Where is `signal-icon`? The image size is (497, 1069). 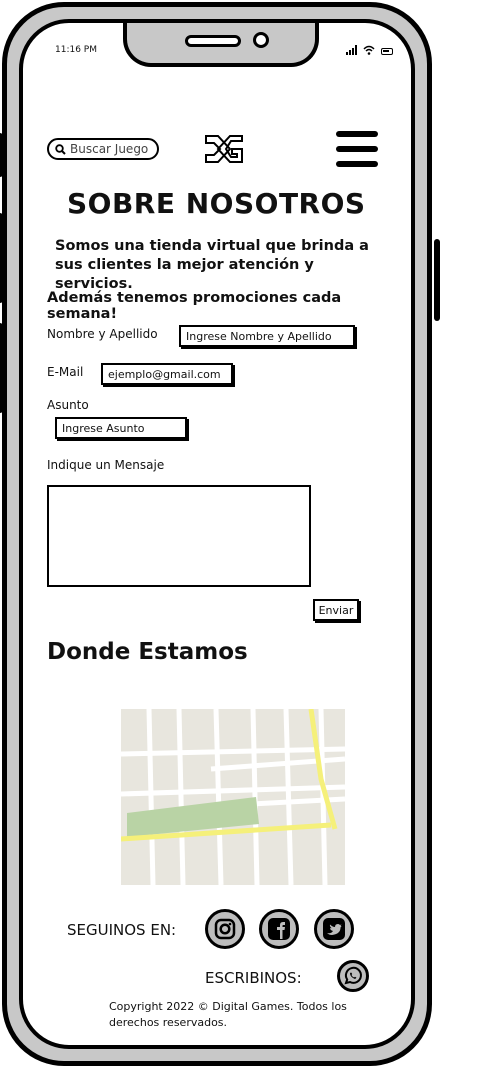 signal-icon is located at coordinates (351, 50).